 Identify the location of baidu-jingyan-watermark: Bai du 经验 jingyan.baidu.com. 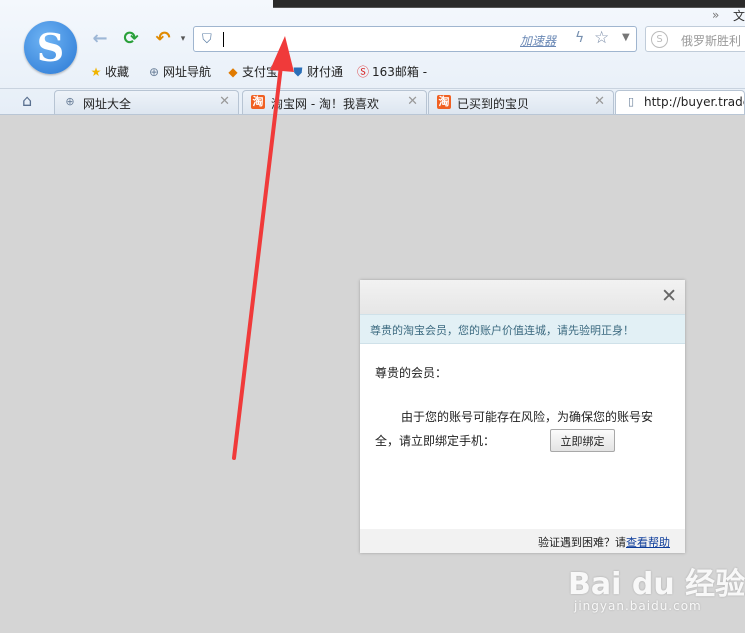
(656, 588).